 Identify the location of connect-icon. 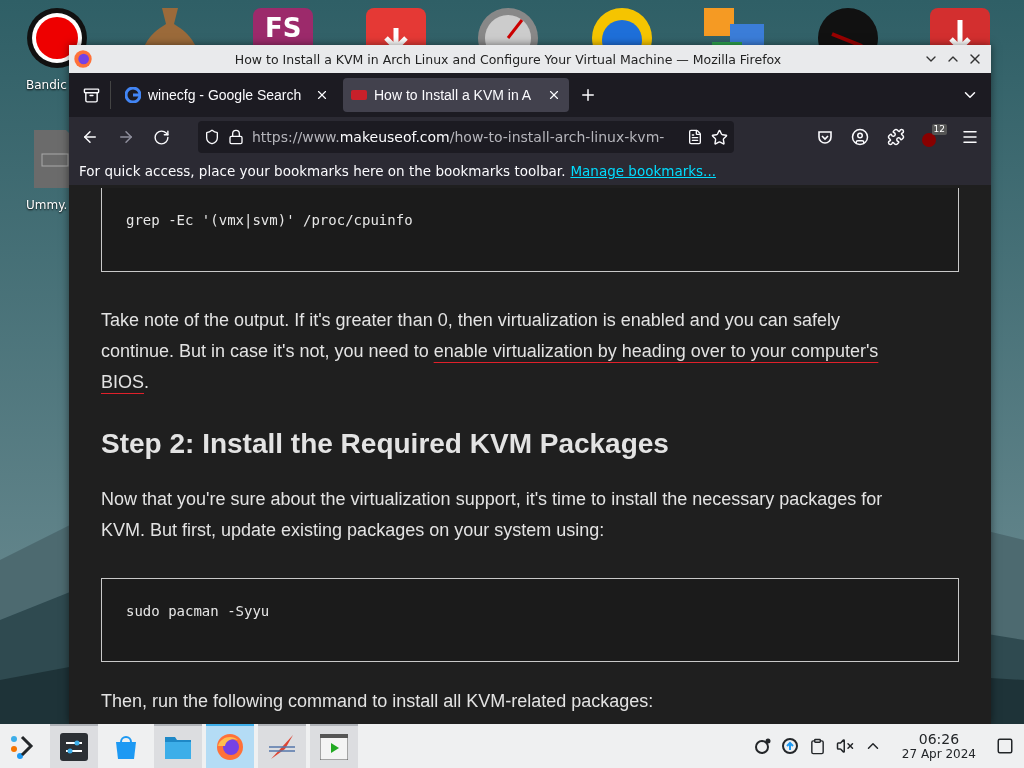
(761, 746).